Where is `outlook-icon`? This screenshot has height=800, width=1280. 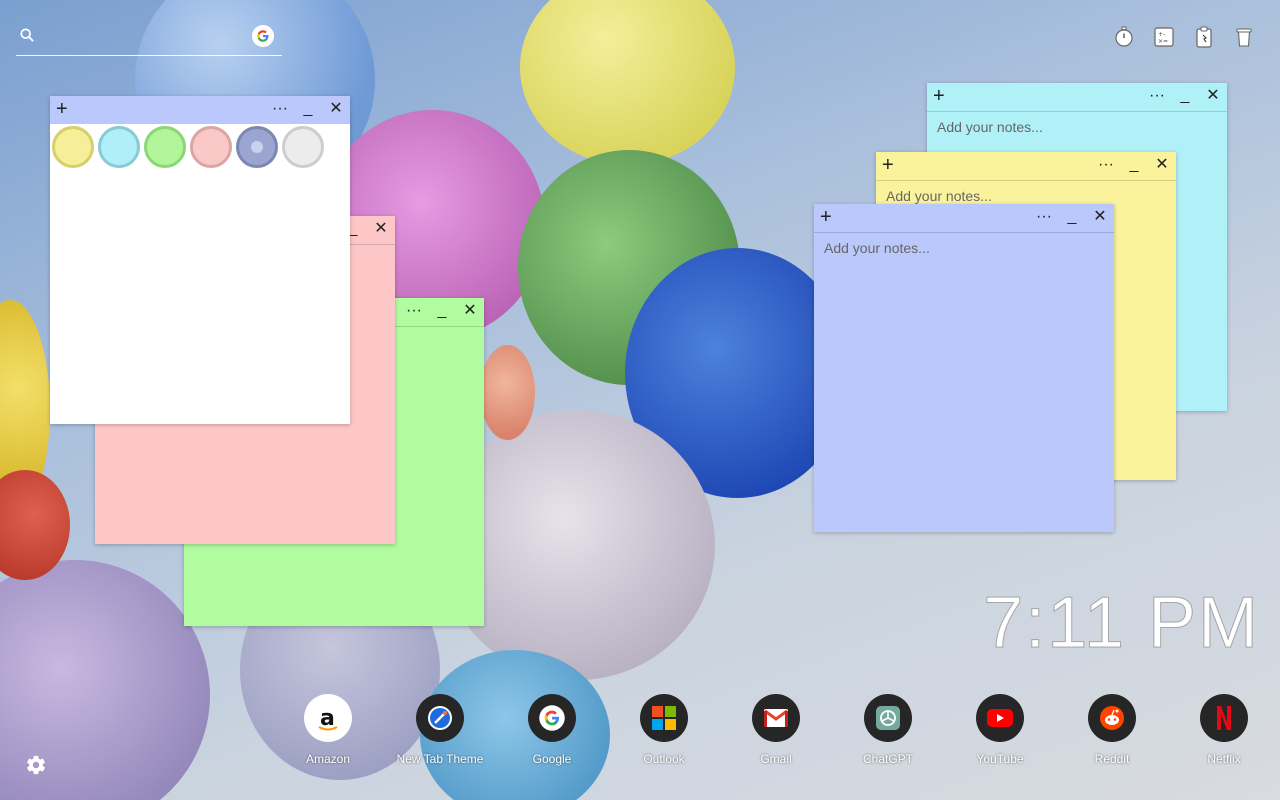 outlook-icon is located at coordinates (664, 718).